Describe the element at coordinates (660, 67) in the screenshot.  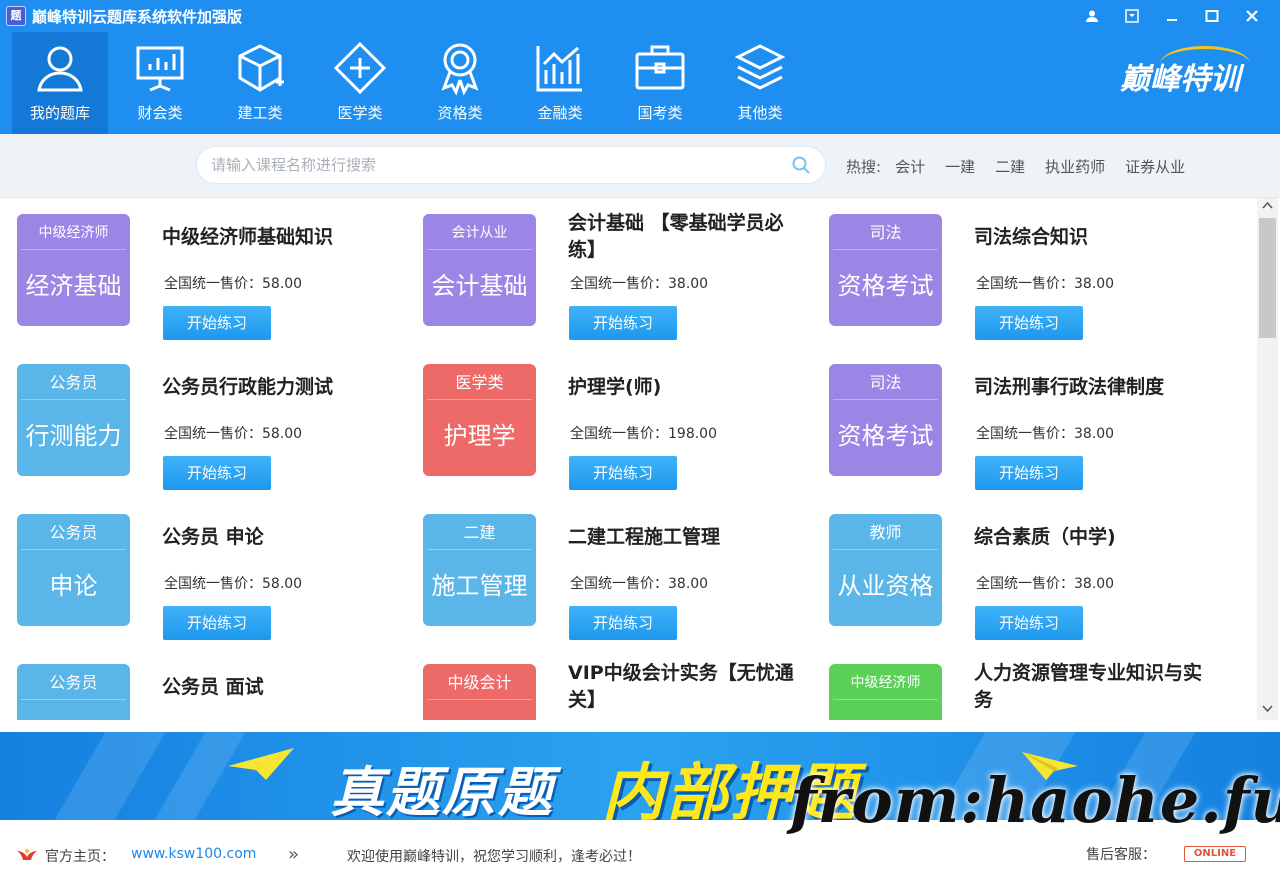
I see `briefcase-icon` at that location.